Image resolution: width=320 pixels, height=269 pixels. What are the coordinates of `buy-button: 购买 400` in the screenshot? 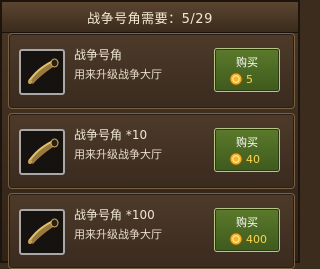 It's located at (247, 230).